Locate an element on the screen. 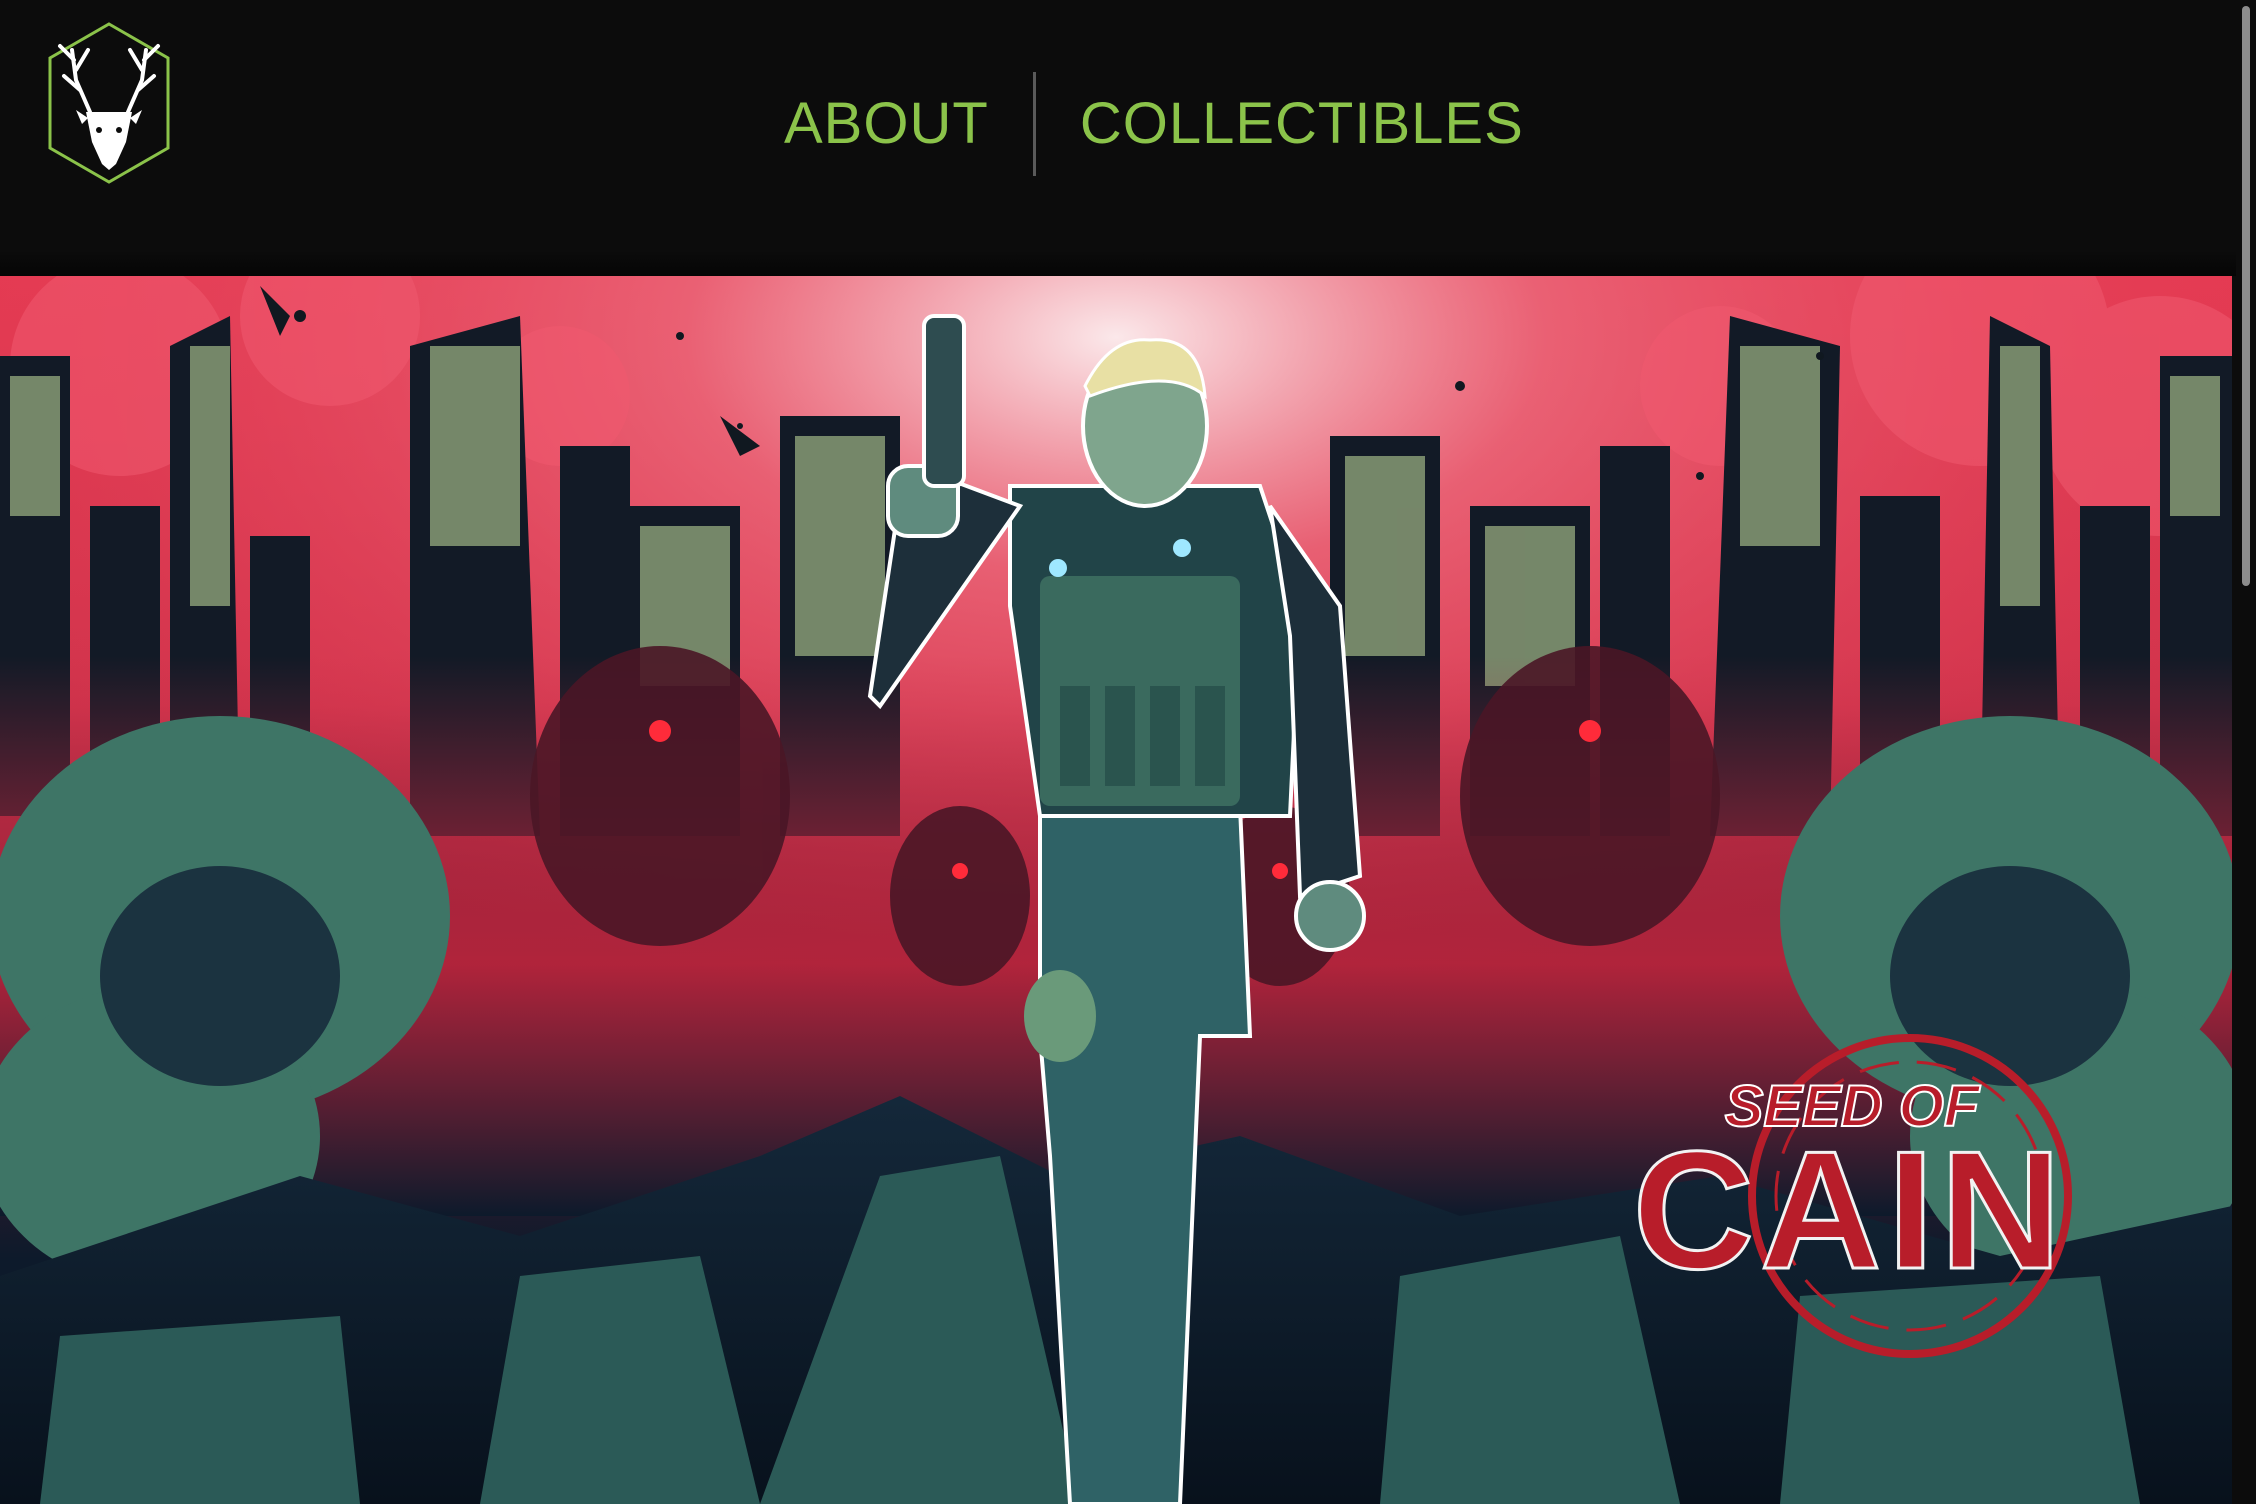  nav-link-collectibles: COLLECTIBLES is located at coordinates (1302, 124).